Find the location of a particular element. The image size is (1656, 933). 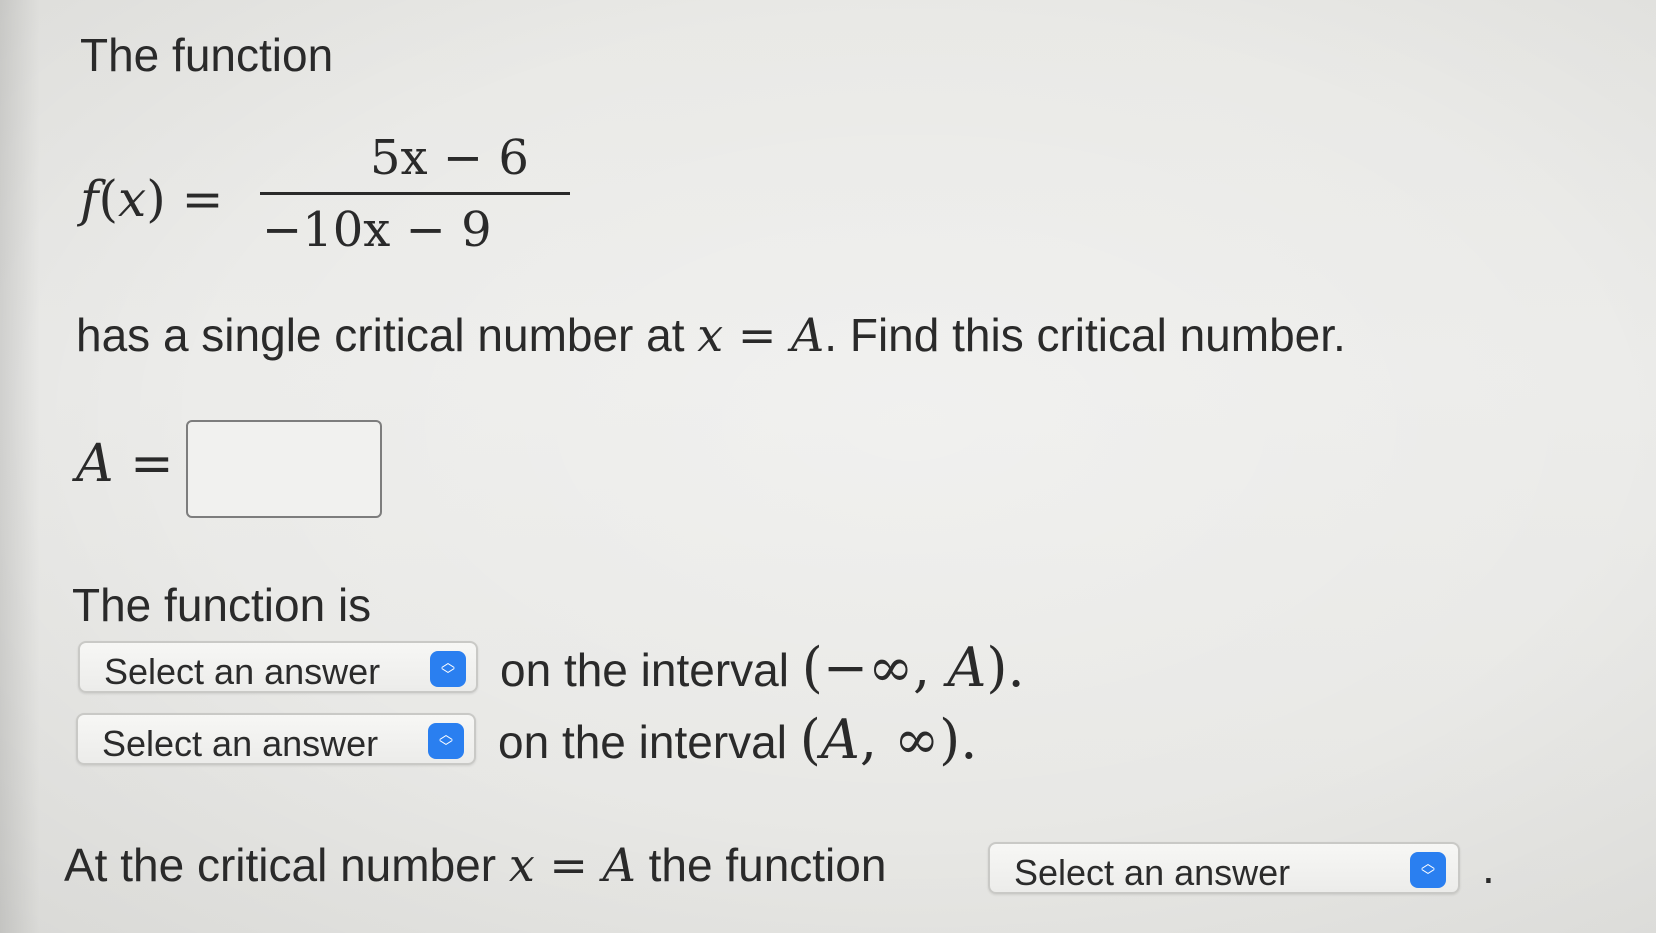

formula-x: x is located at coordinates (132, 199).